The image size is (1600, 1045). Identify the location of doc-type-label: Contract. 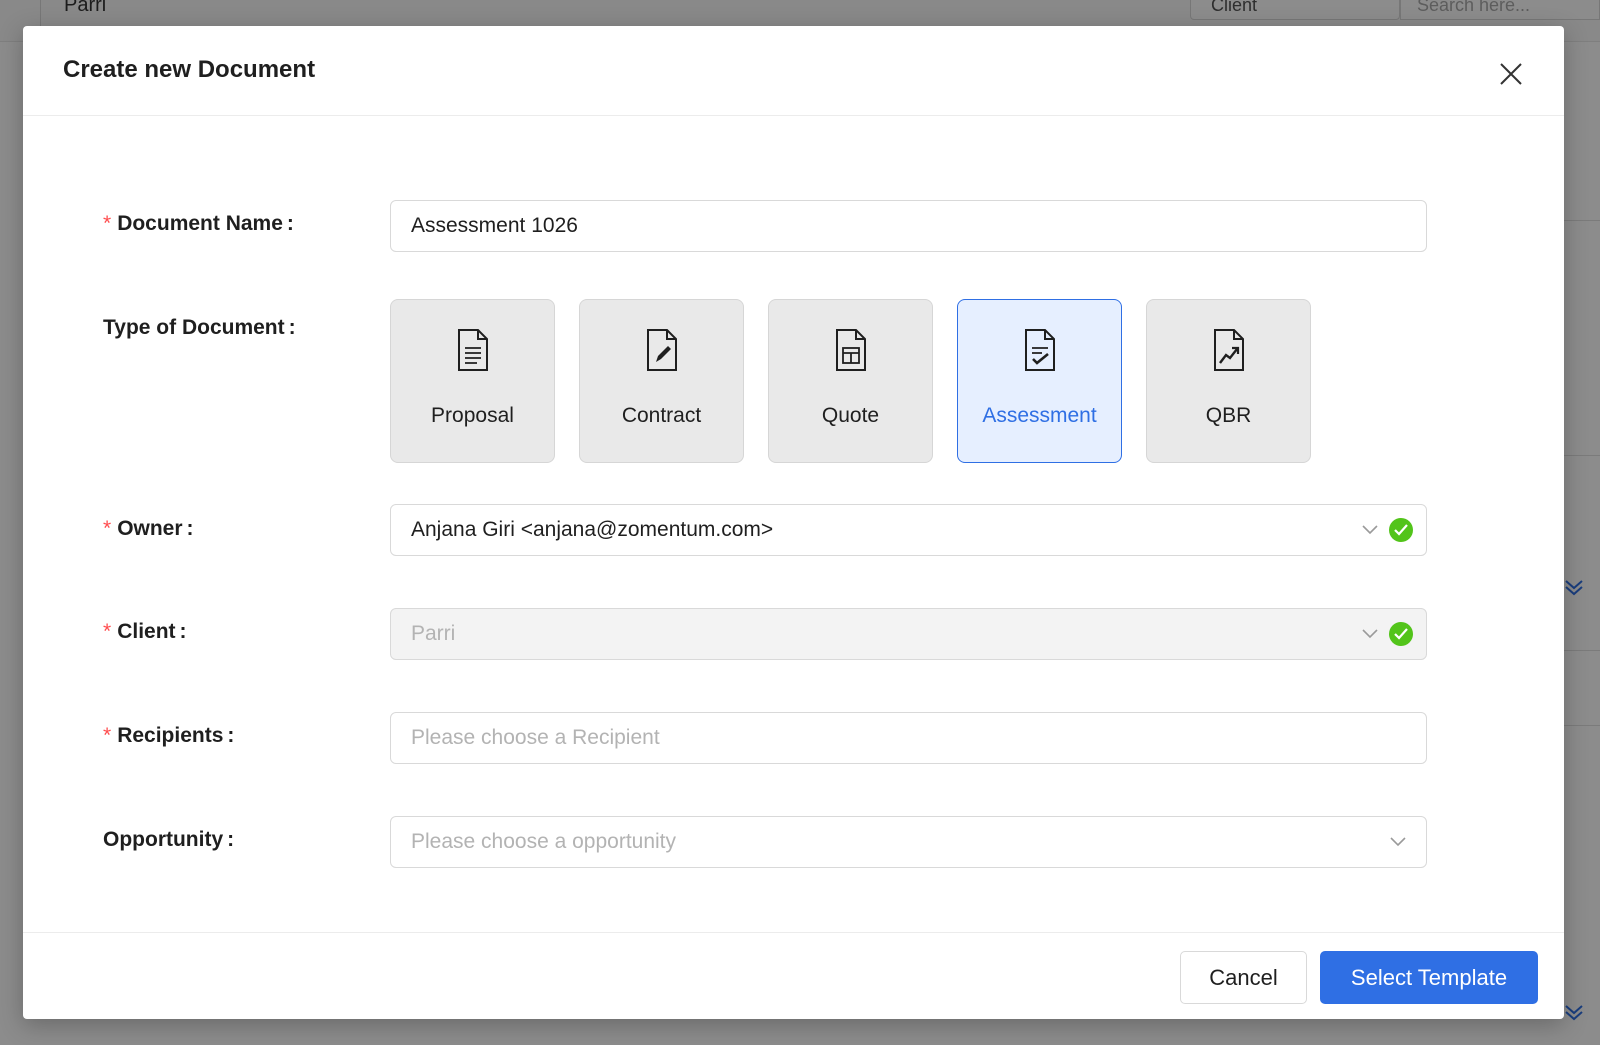
(661, 415).